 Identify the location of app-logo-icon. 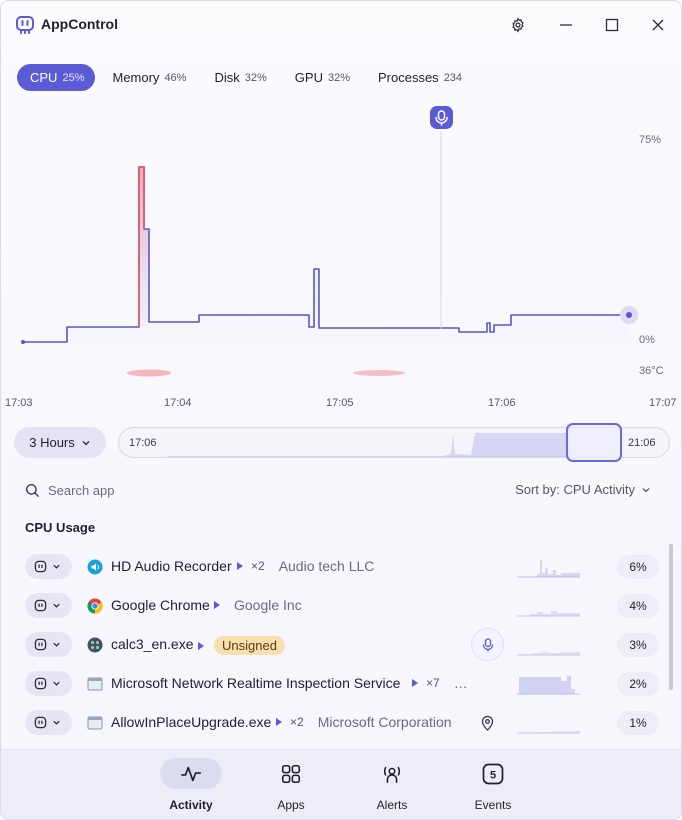
(25, 25).